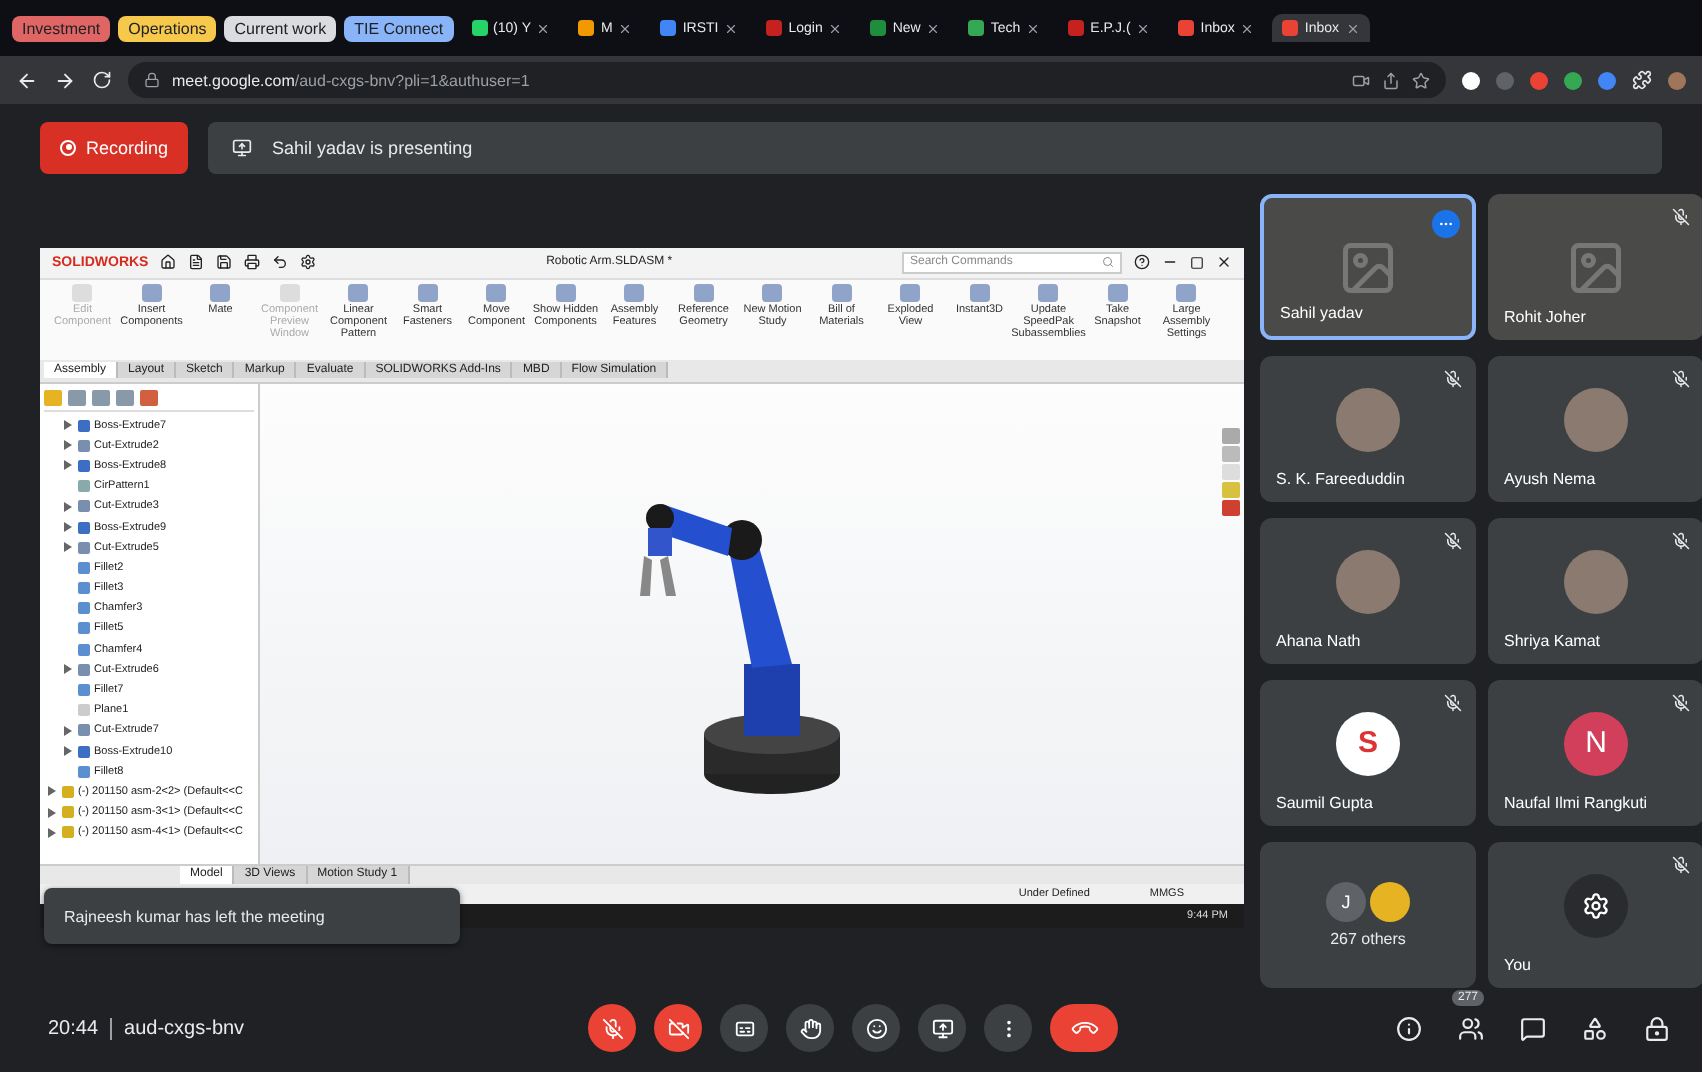  Describe the element at coordinates (1324, 803) in the screenshot. I see `participant-name: Saumil Gupta` at that location.